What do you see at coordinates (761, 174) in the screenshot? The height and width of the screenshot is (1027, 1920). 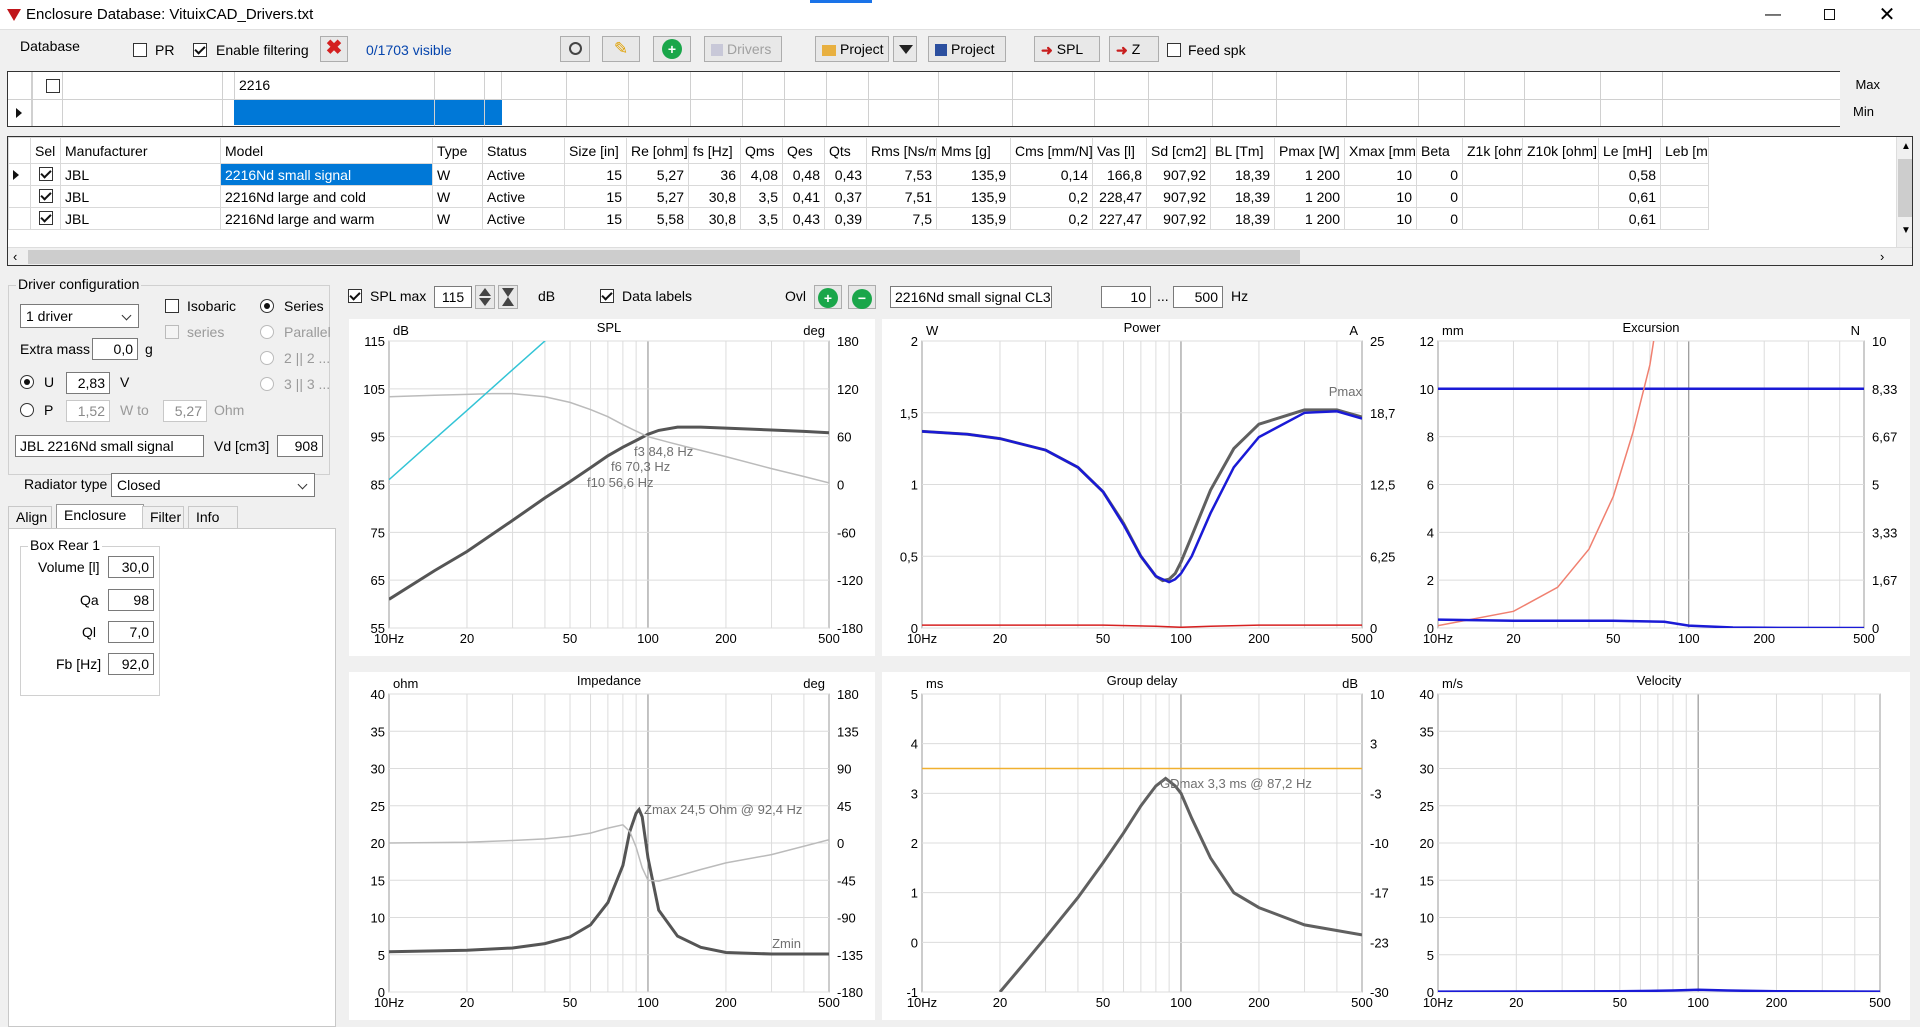 I see `table-cell: 4,08` at bounding box center [761, 174].